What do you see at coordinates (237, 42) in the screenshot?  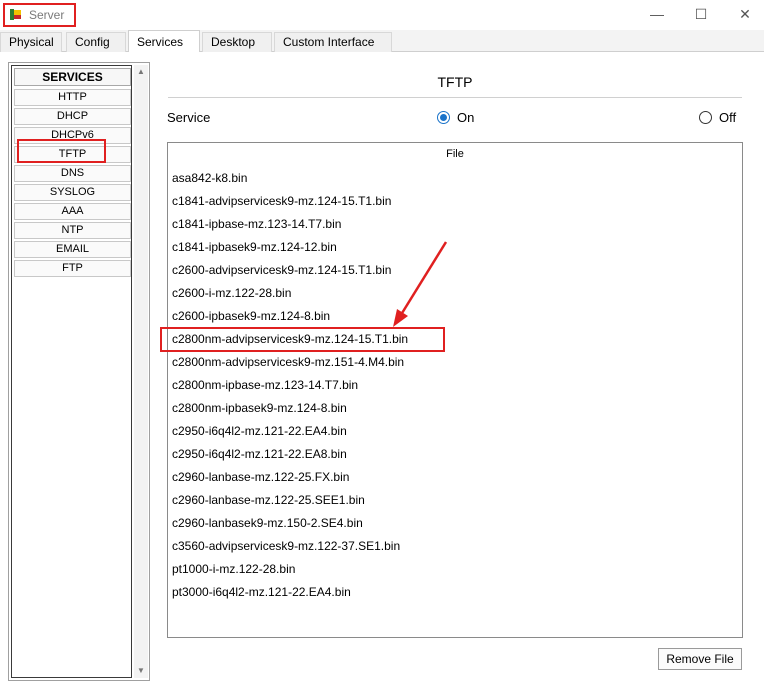 I see `tab-desktop: Desktop` at bounding box center [237, 42].